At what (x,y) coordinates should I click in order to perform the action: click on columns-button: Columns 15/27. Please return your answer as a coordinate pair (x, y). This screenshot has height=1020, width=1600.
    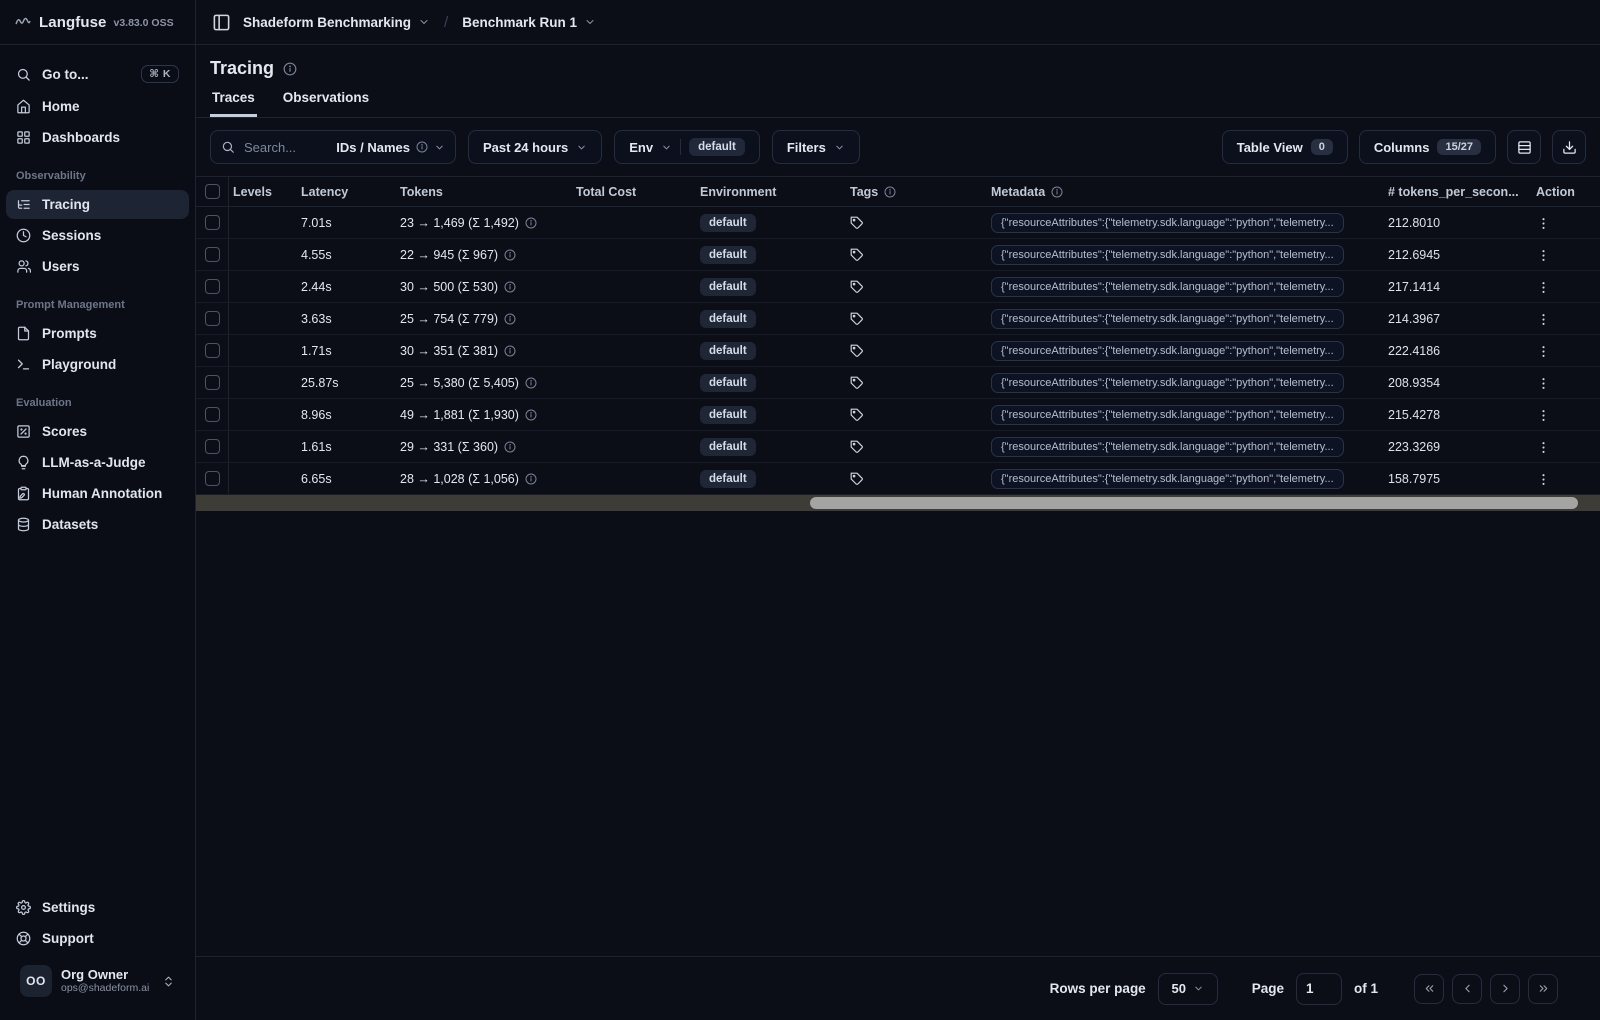
    Looking at the image, I should click on (1427, 147).